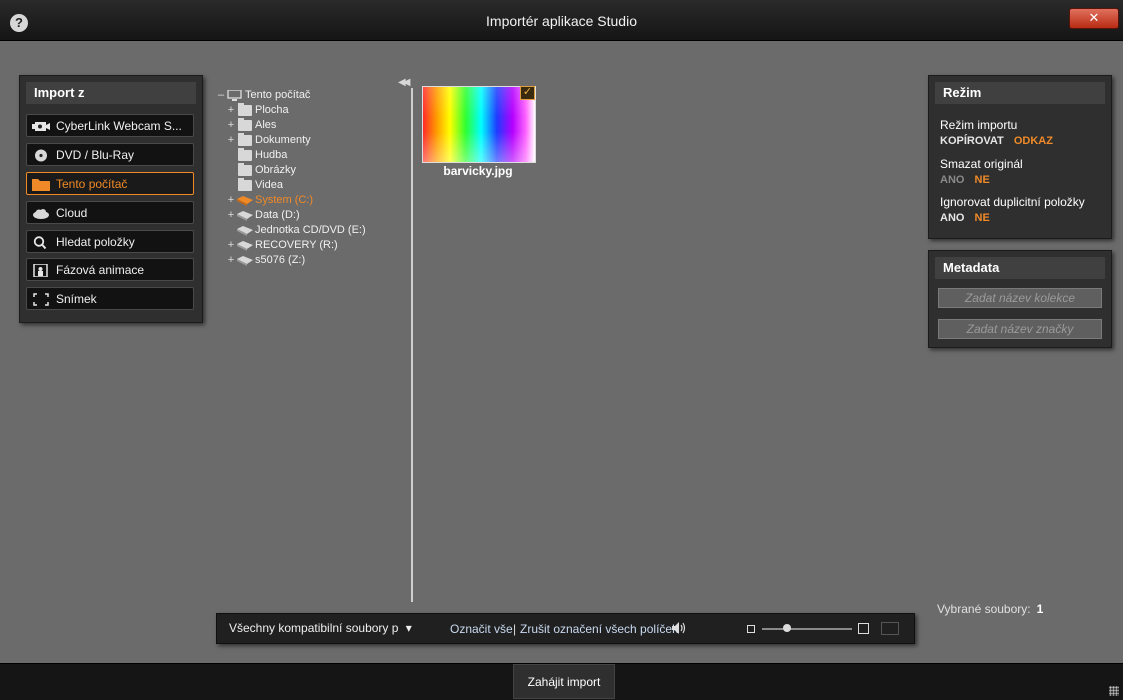 The width and height of the screenshot is (1123, 700). What do you see at coordinates (972, 141) in the screenshot?
I see `import-mode-copy-option: KOPÍROVAT` at bounding box center [972, 141].